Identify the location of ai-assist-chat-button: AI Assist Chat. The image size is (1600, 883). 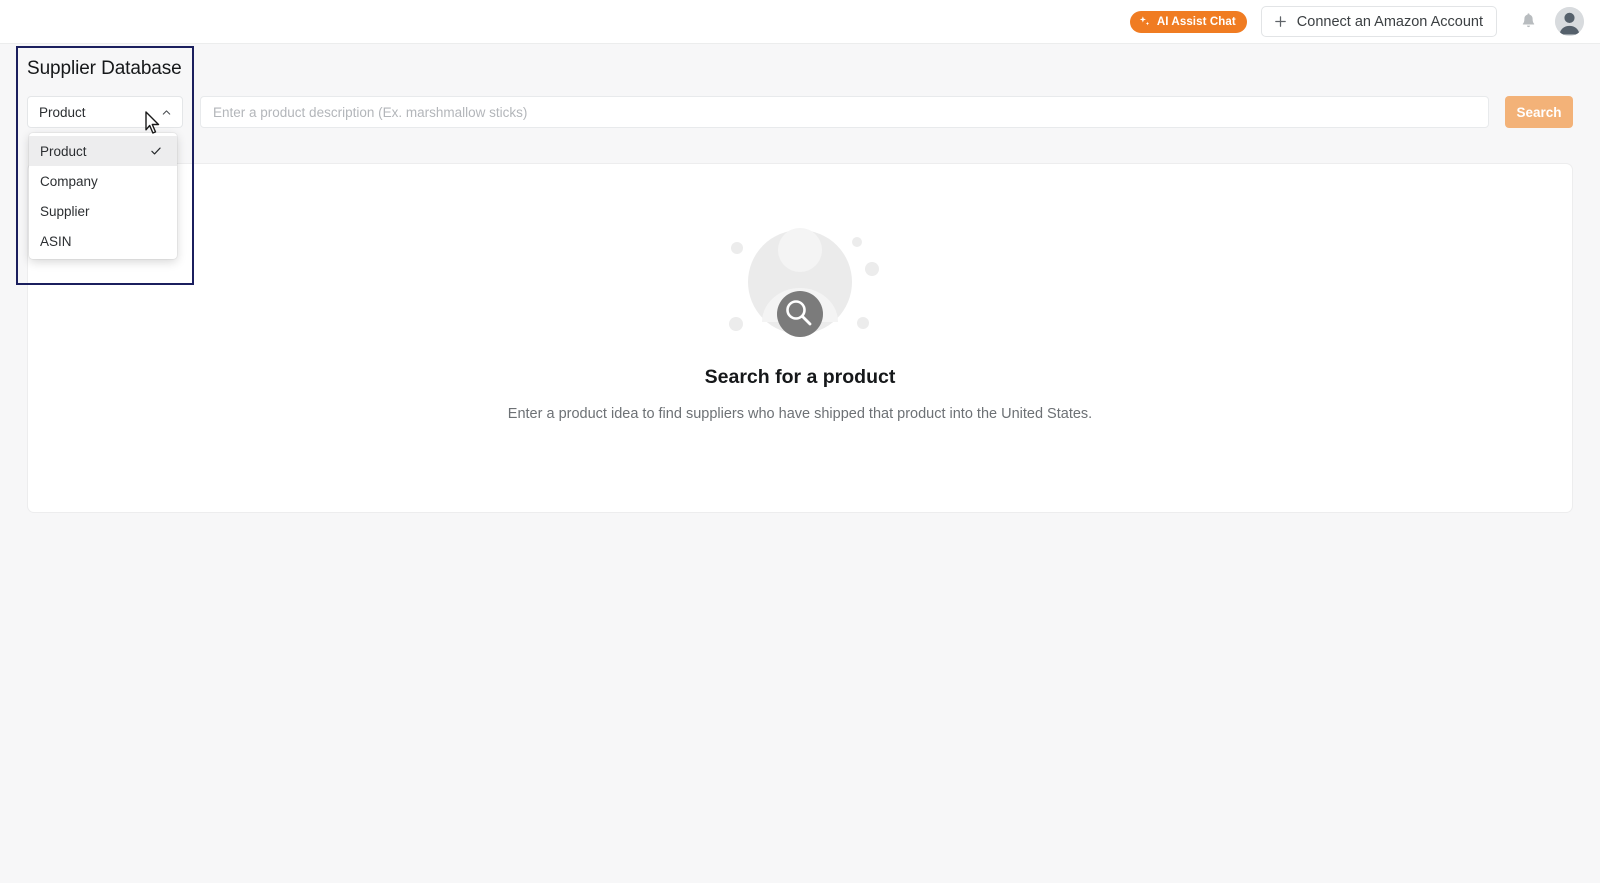
(1188, 21).